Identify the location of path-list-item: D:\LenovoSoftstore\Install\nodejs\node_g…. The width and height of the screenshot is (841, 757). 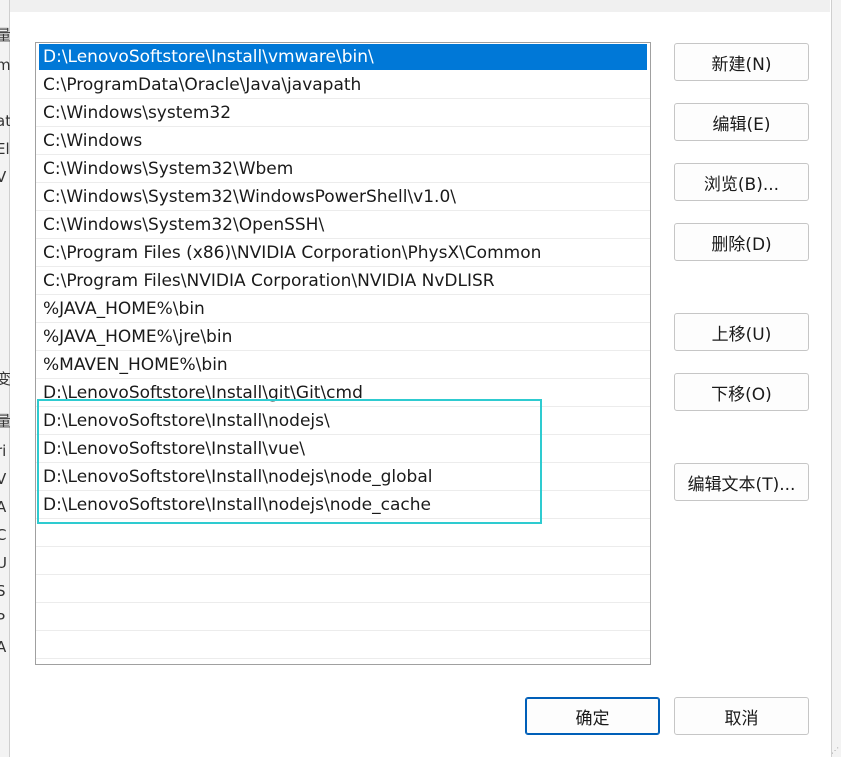
(343, 477).